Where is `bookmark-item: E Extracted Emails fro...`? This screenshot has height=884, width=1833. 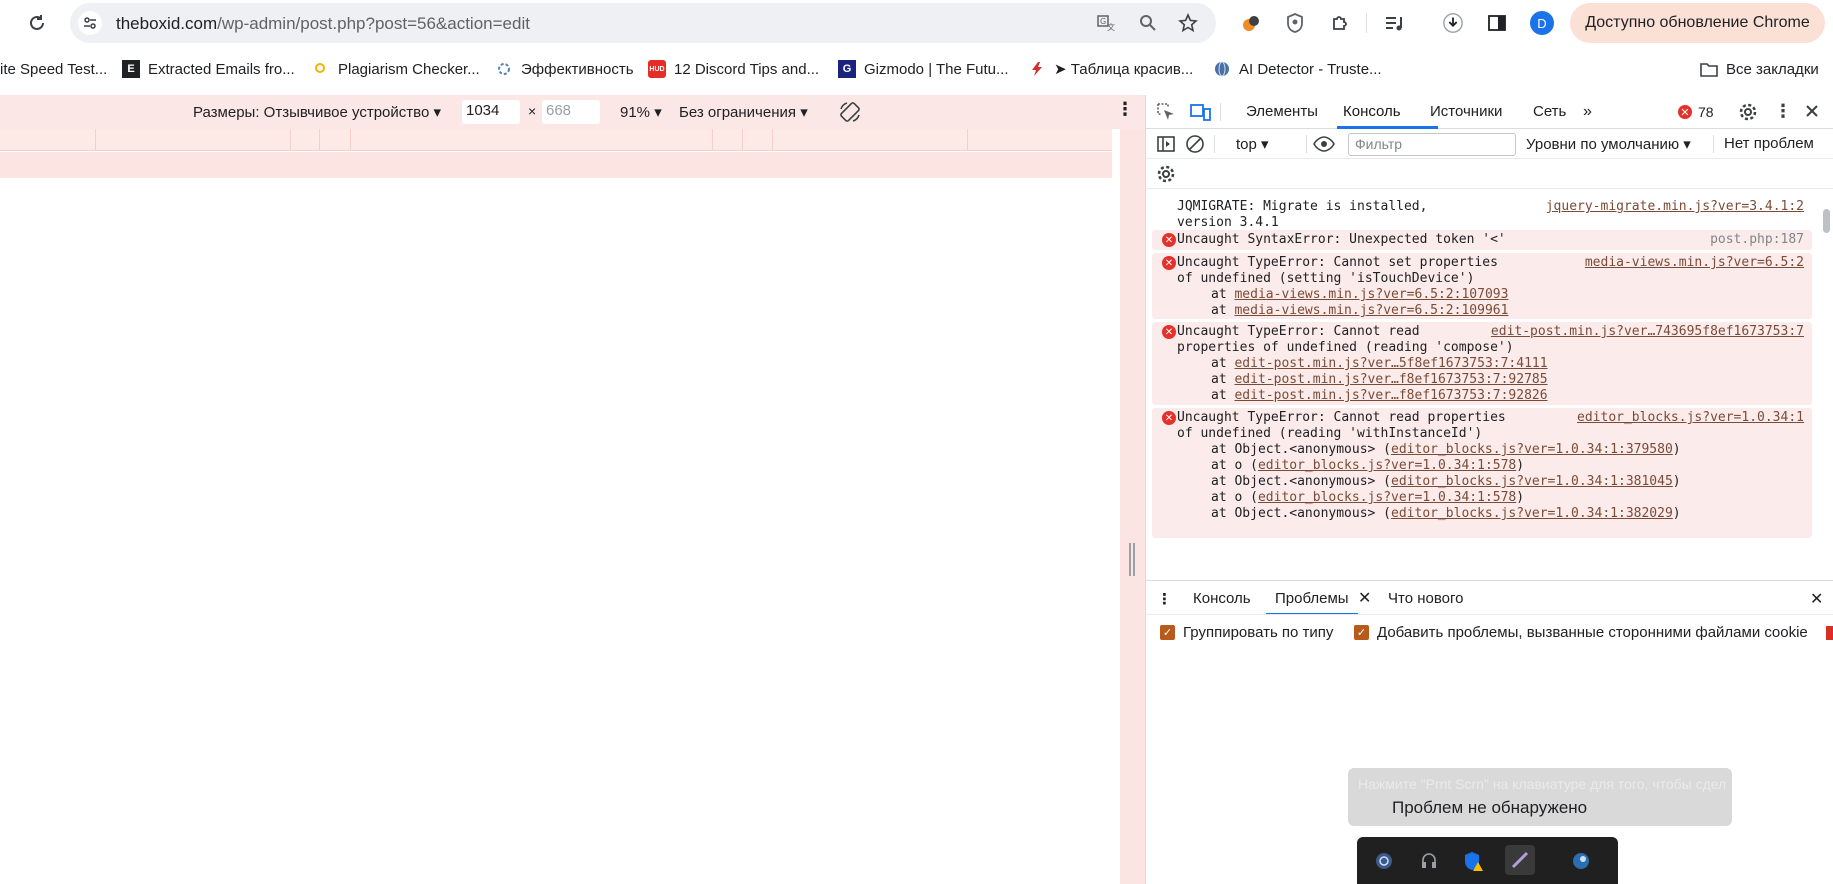
bookmark-item: E Extracted Emails fro... is located at coordinates (208, 69).